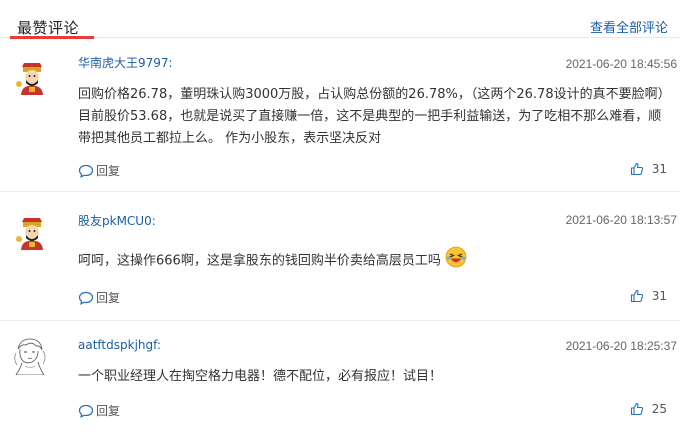 The width and height of the screenshot is (680, 434). I want to click on comment-username: 华南虎大王9797:, so click(125, 62).